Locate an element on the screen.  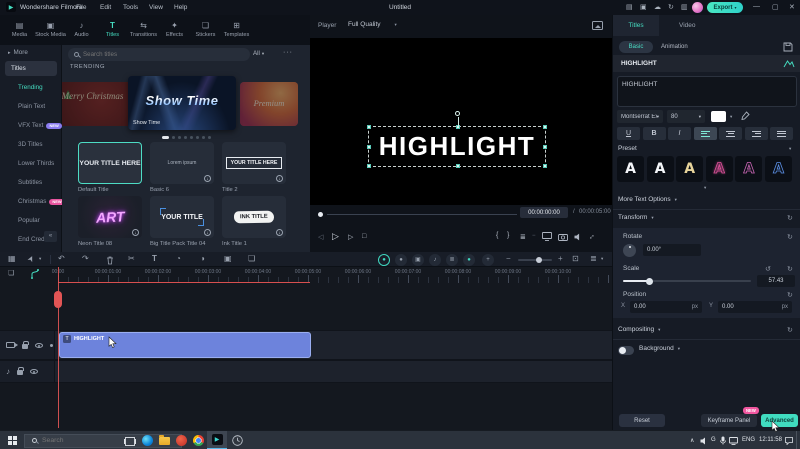
resize-handle-sw is located at coordinates (369, 166).